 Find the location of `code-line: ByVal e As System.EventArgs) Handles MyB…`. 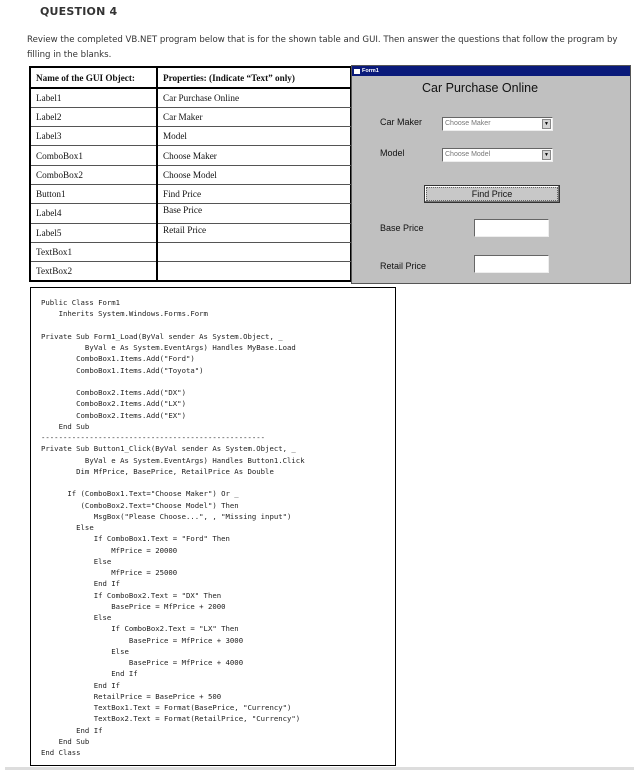

code-line: ByVal e As System.EventArgs) Handles MyB… is located at coordinates (168, 347).